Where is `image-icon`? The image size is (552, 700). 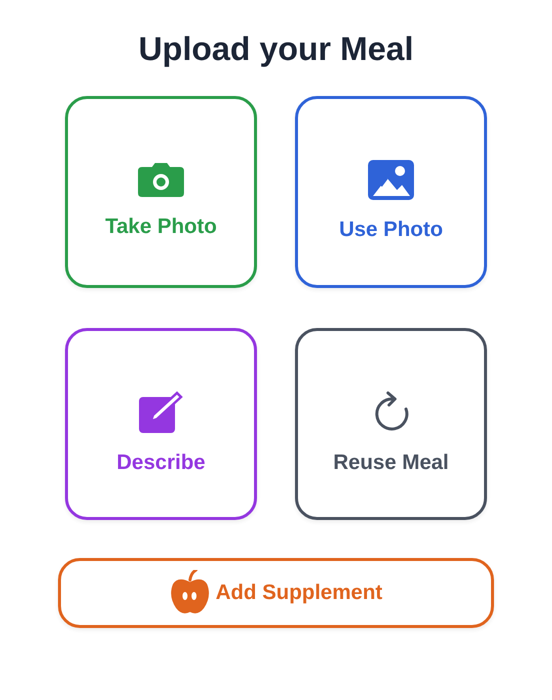
image-icon is located at coordinates (391, 180).